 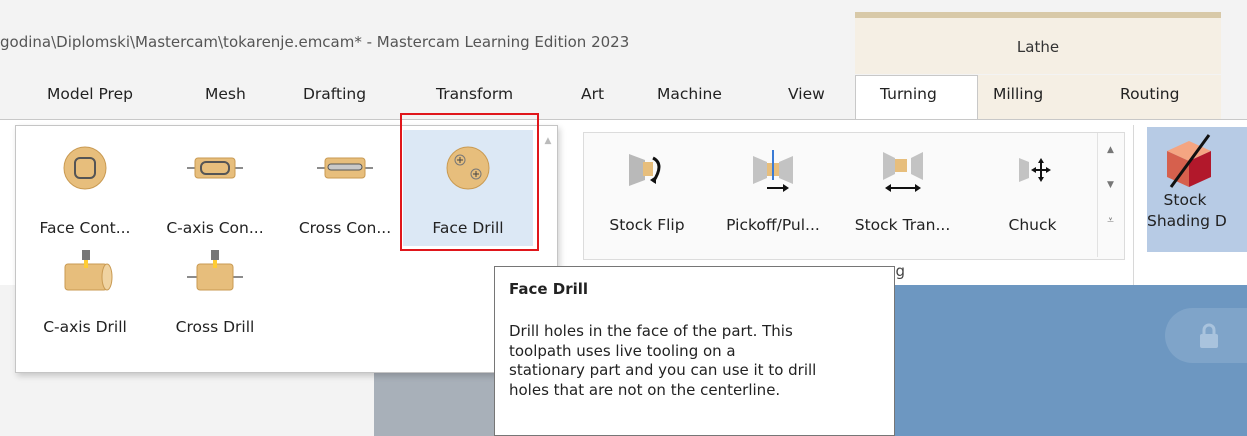 What do you see at coordinates (1133, 205) in the screenshot?
I see `group-divider` at bounding box center [1133, 205].